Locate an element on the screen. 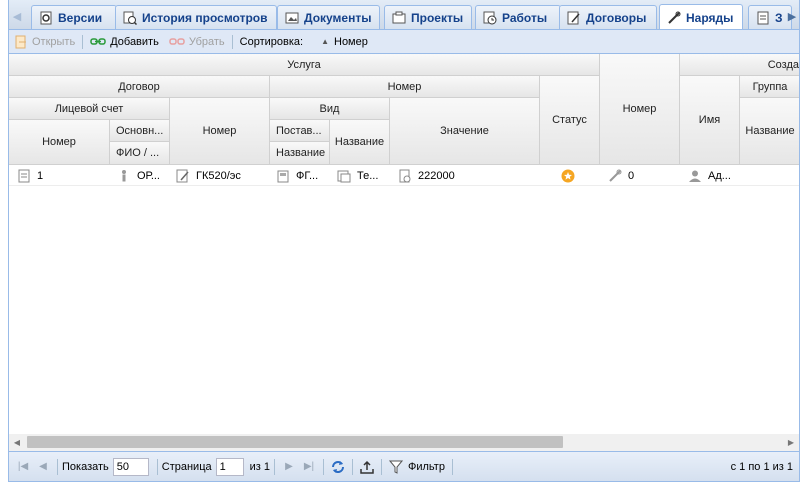 Image resolution: width=808 pixels, height=488 pixels. works-icon is located at coordinates (490, 17).